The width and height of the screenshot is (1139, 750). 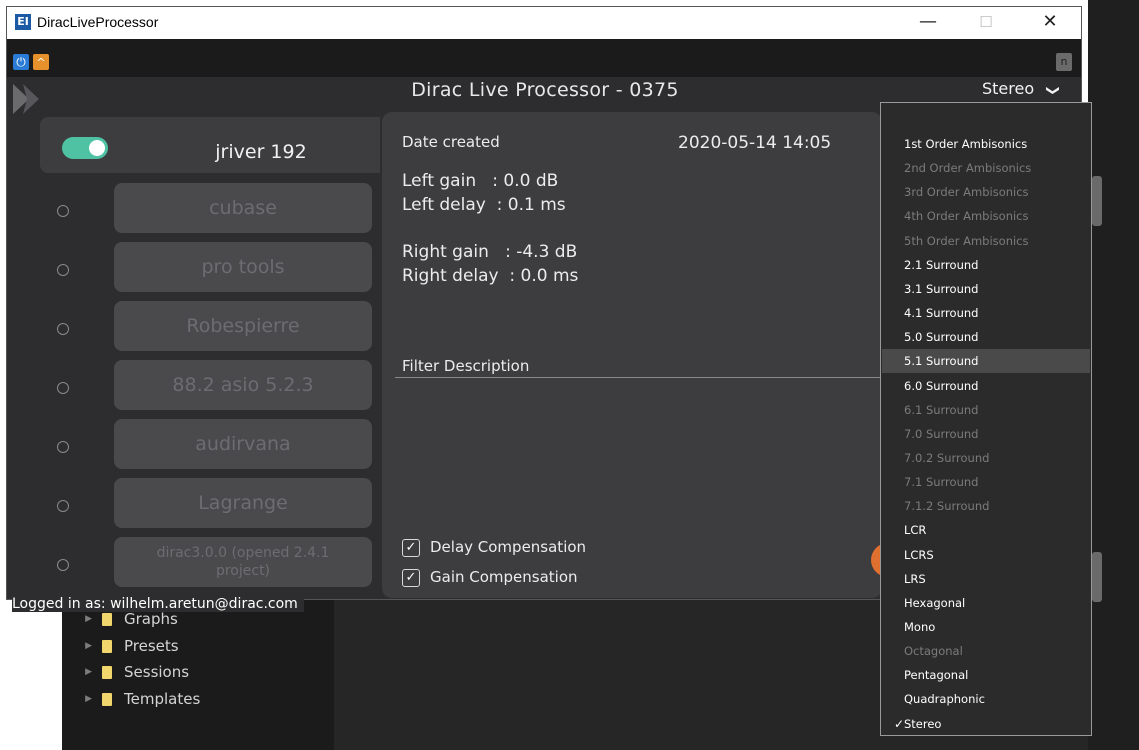 I want to click on tree-item-label: Sessions, so click(x=157, y=672).